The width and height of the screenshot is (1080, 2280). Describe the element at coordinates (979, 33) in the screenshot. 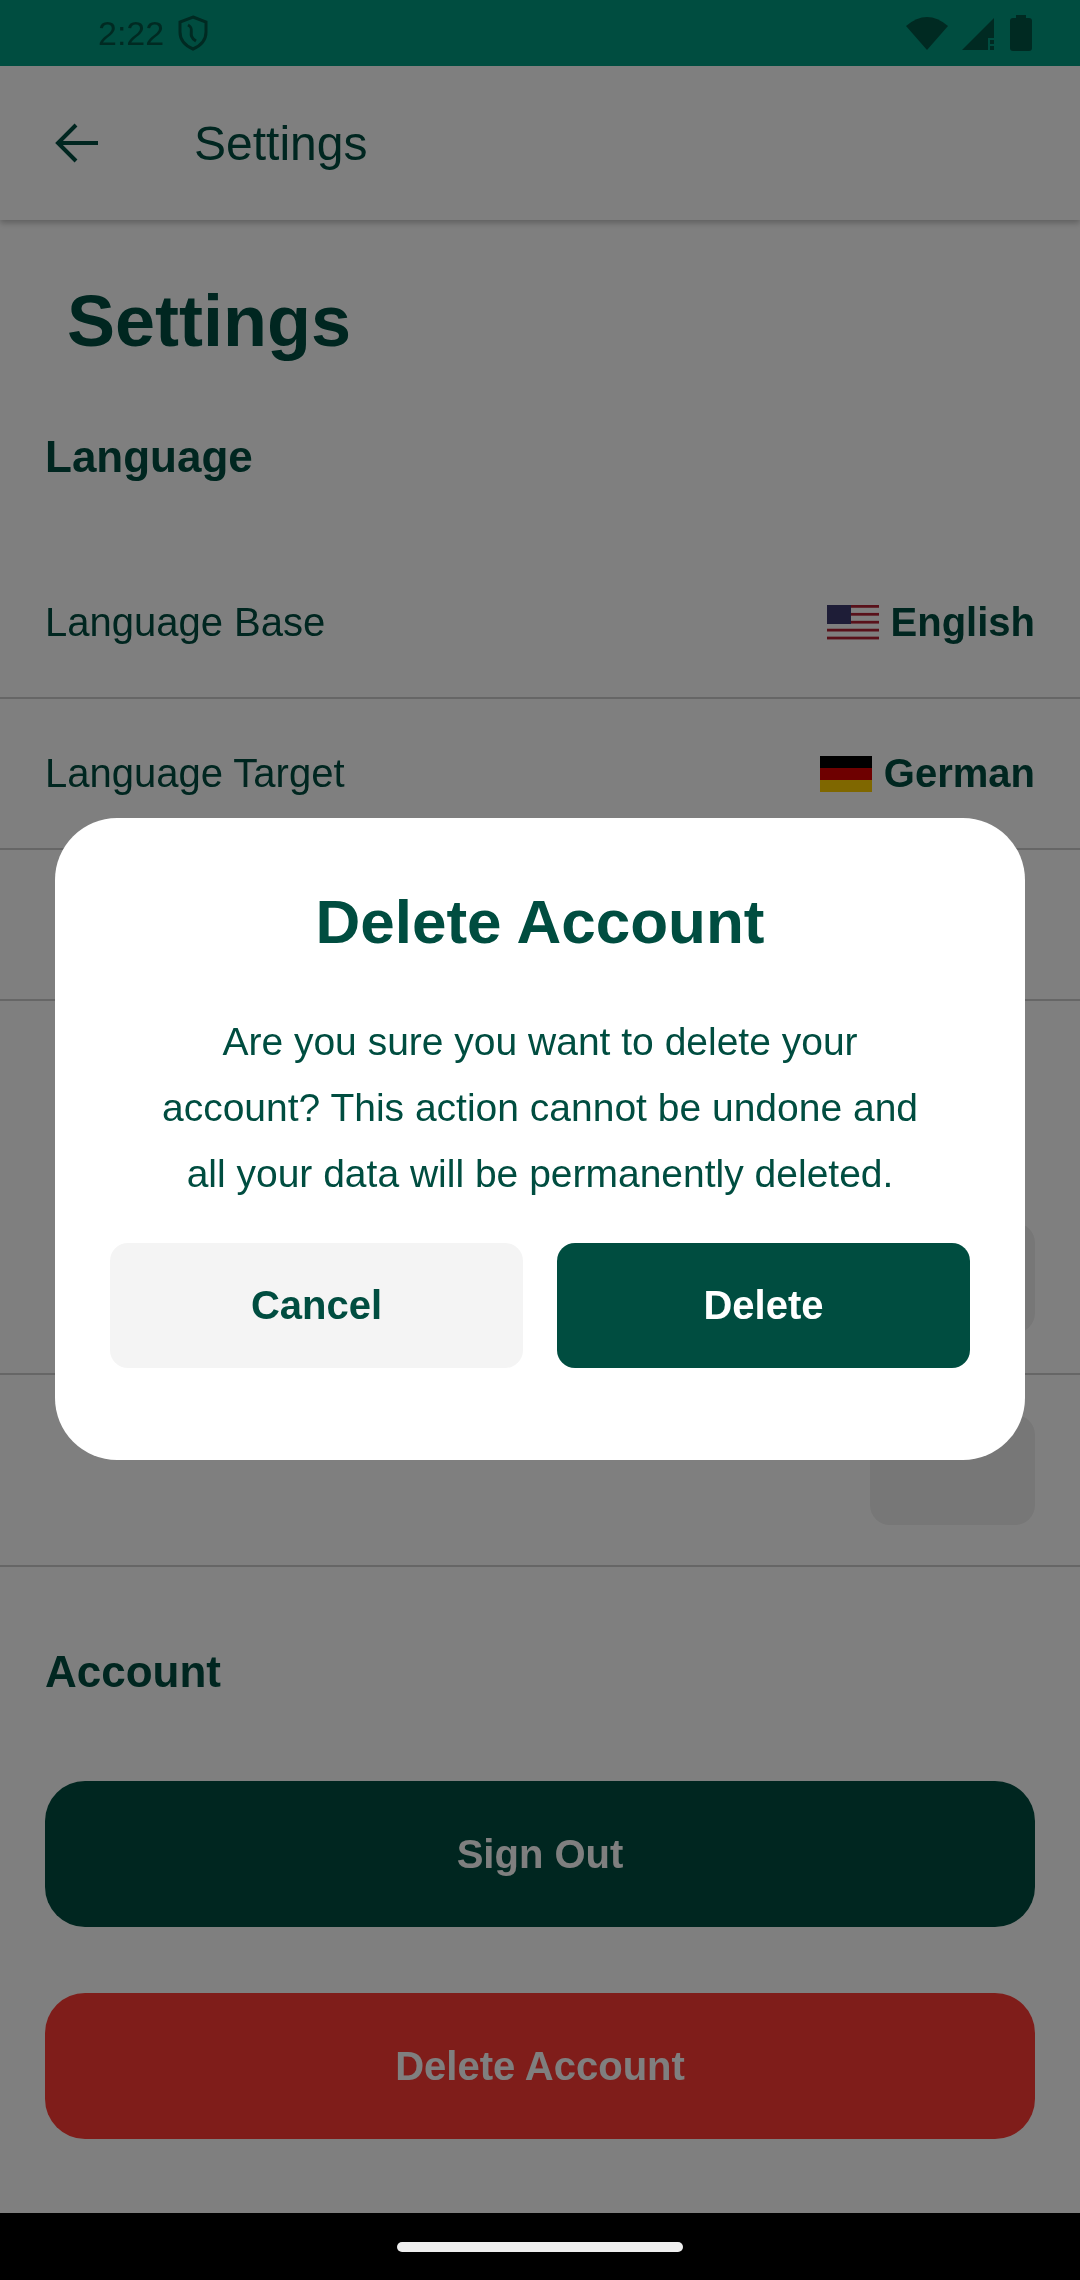

I see `signal-icon` at that location.